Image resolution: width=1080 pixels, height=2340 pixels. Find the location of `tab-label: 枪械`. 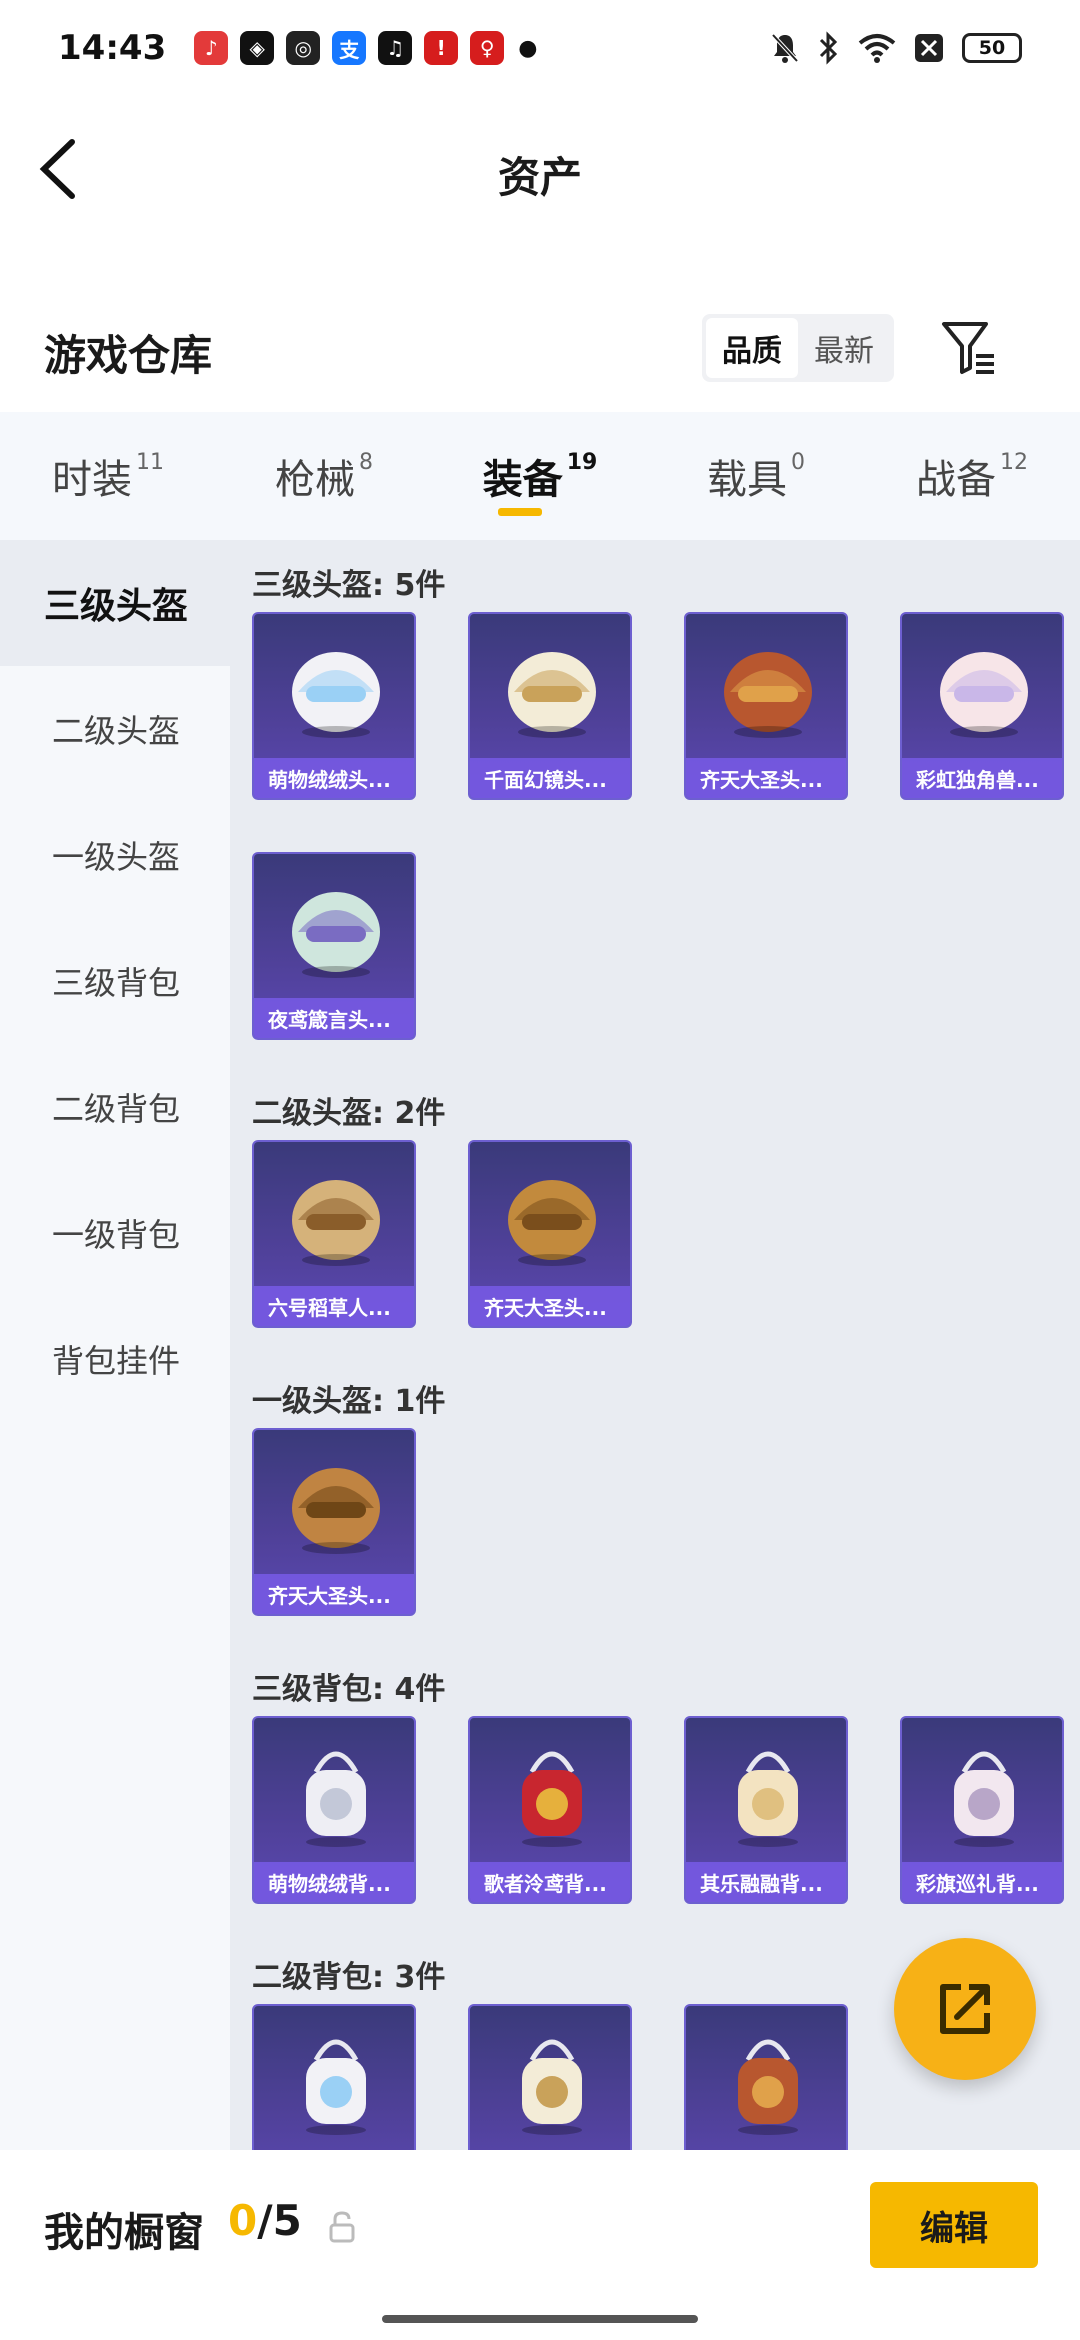

tab-label: 枪械 is located at coordinates (315, 480).